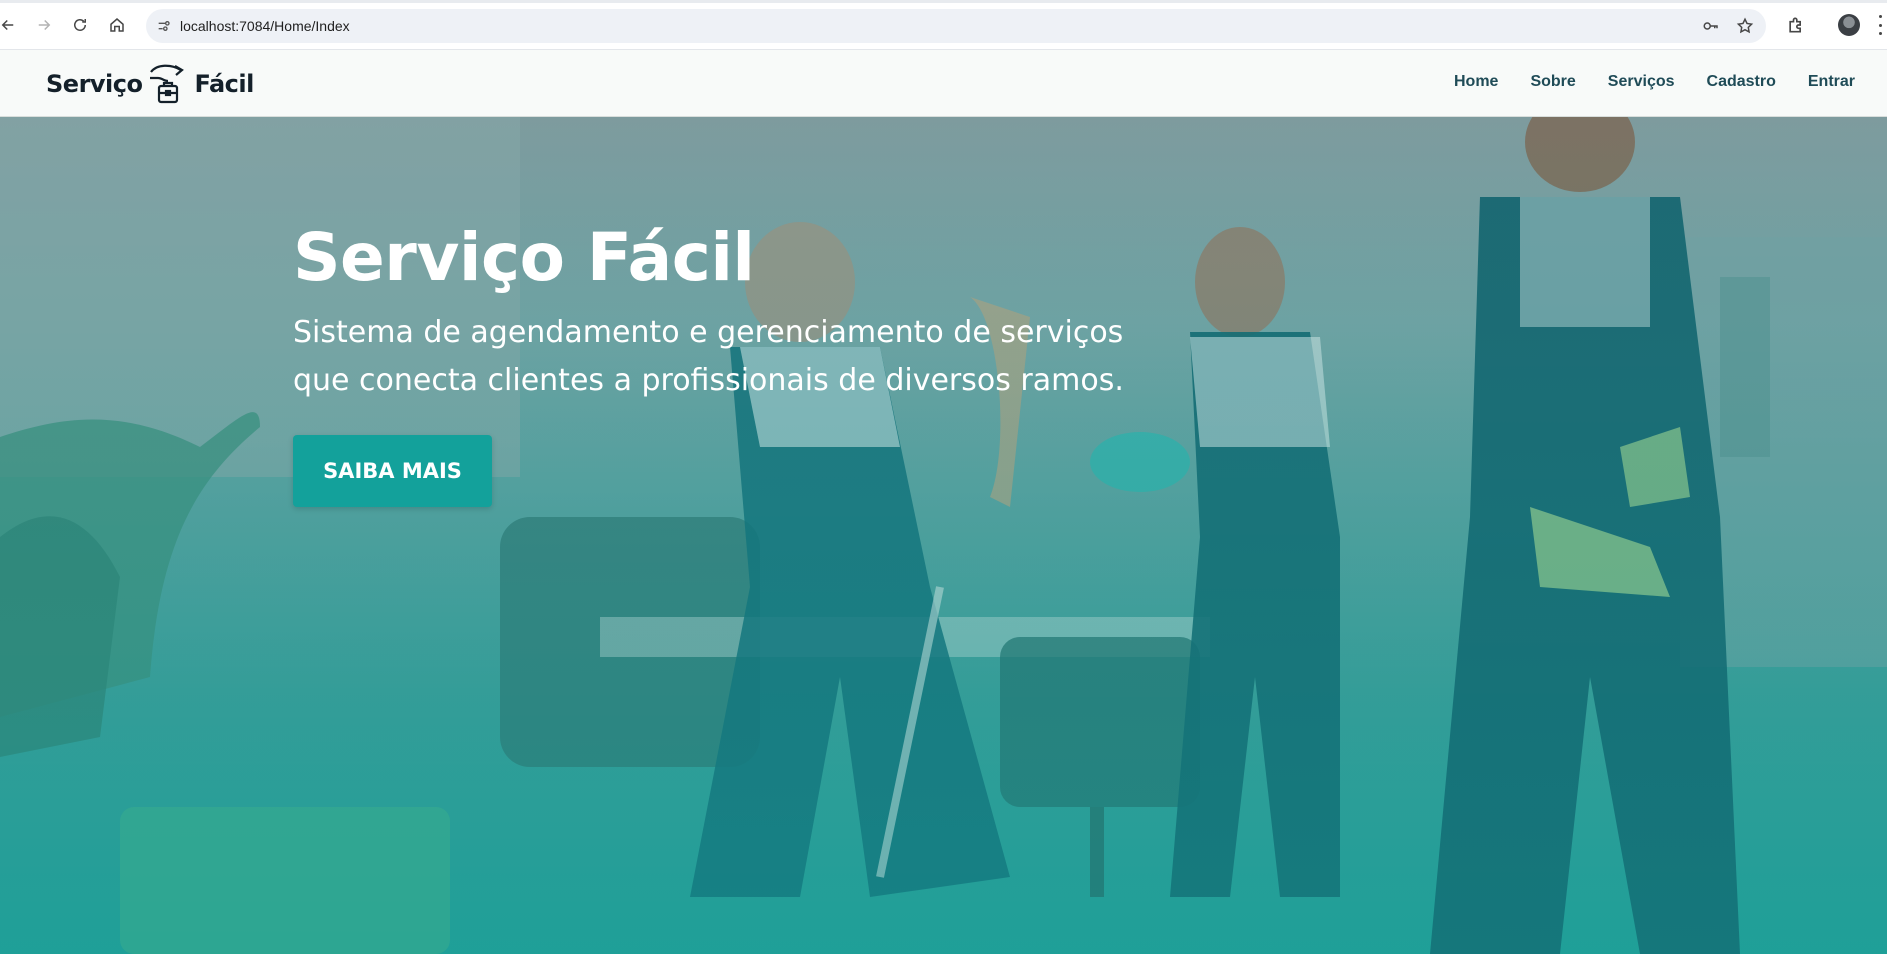 The height and width of the screenshot is (954, 1887). I want to click on home-icon, so click(117, 25).